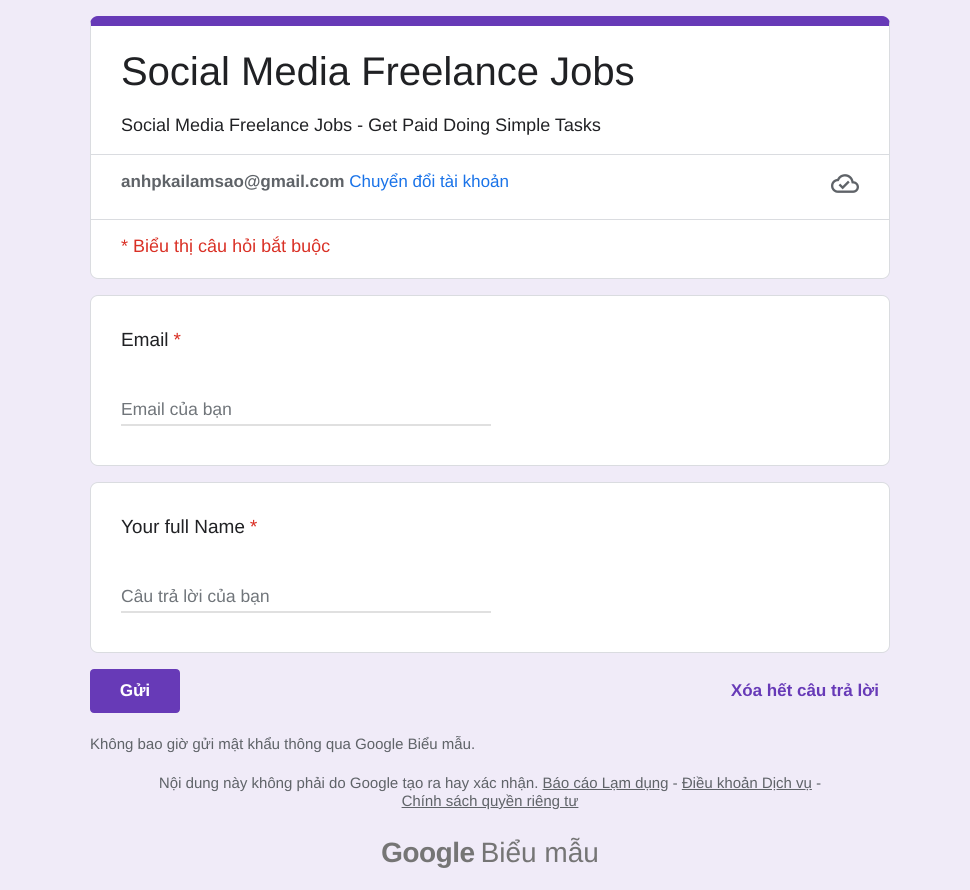 This screenshot has height=890, width=970. I want to click on answer-field: Email của bạn, so click(306, 409).